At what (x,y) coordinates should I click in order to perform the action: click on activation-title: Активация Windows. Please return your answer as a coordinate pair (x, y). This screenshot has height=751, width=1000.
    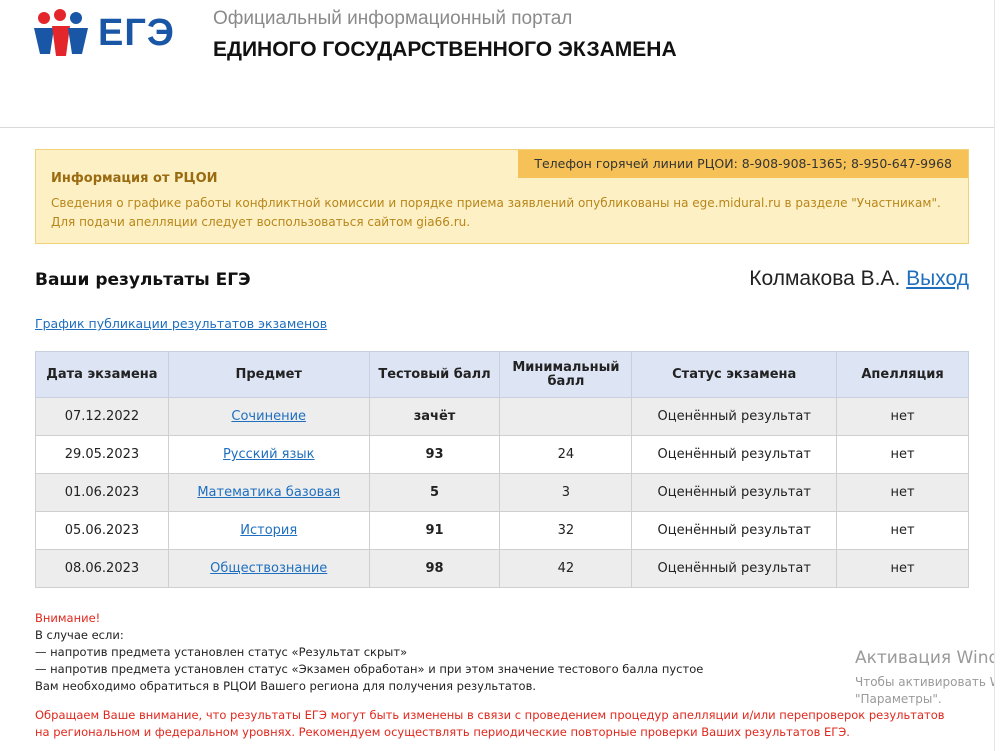
    Looking at the image, I should click on (927, 658).